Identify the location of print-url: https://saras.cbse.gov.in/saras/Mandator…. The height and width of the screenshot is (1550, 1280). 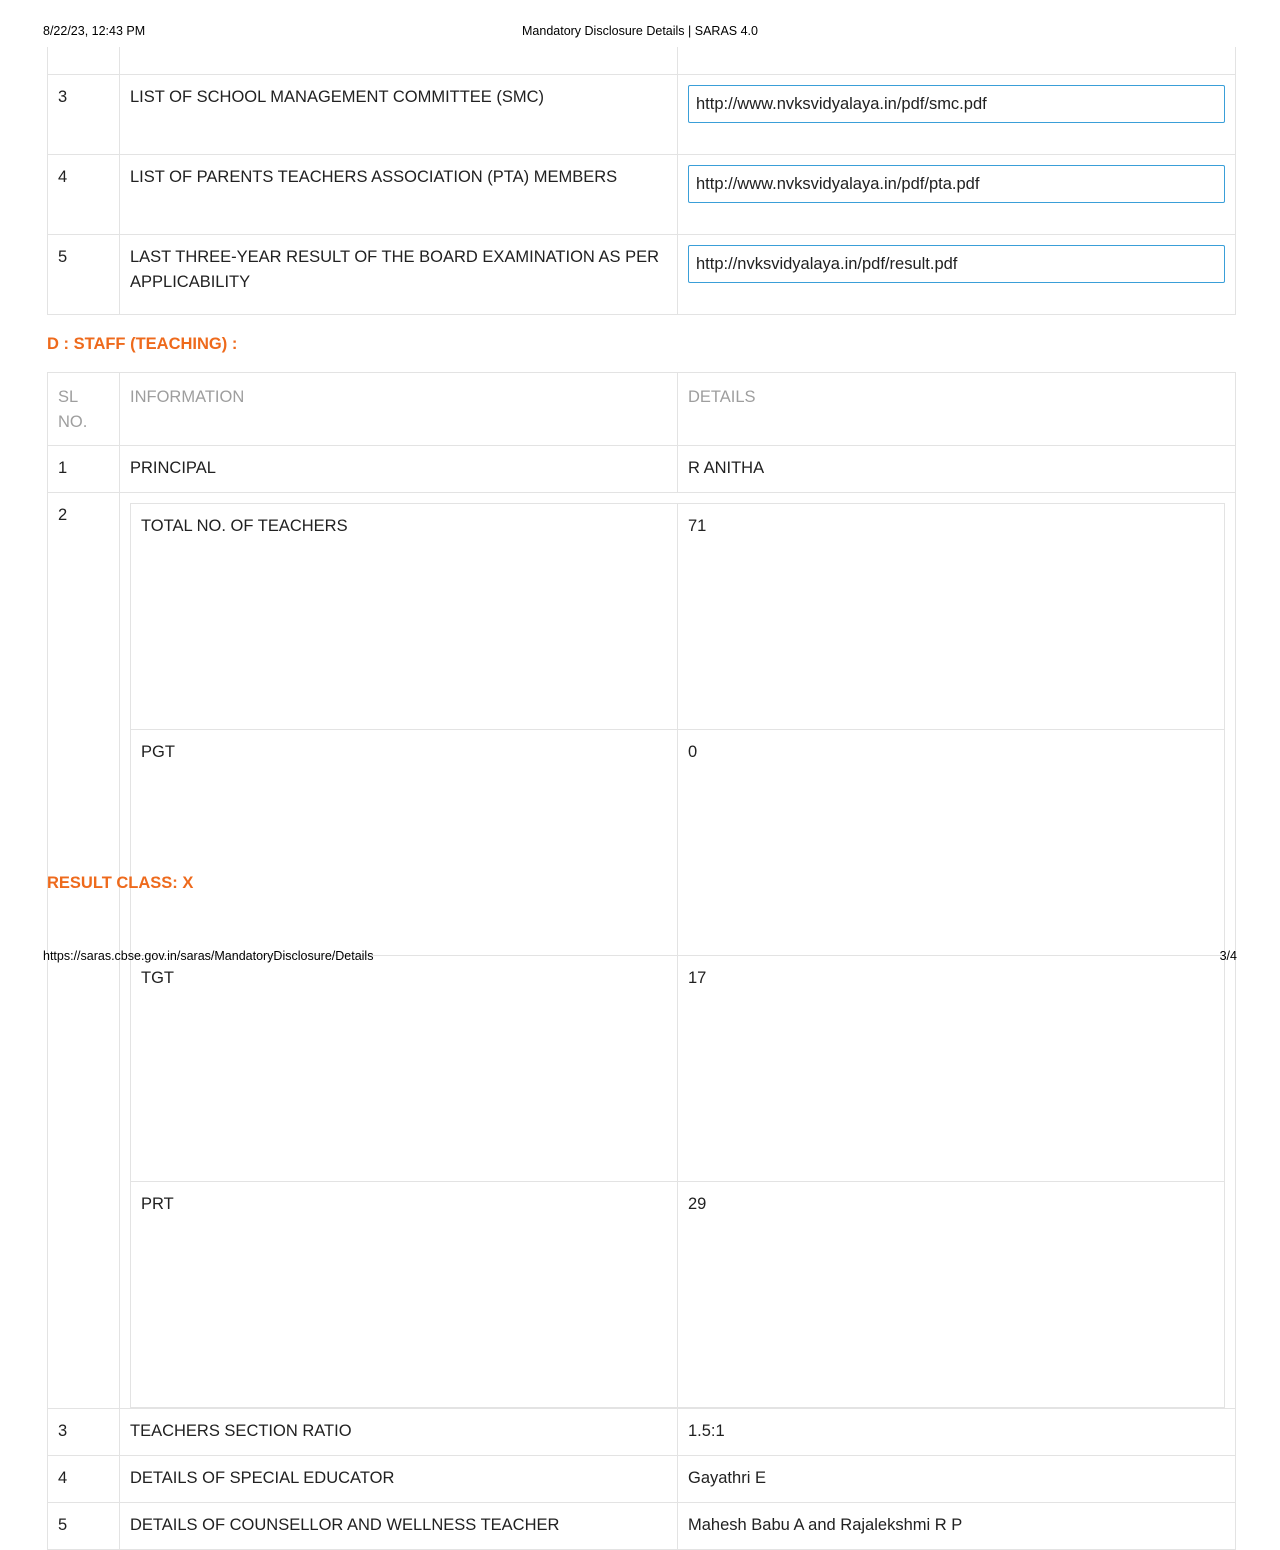
(208, 956).